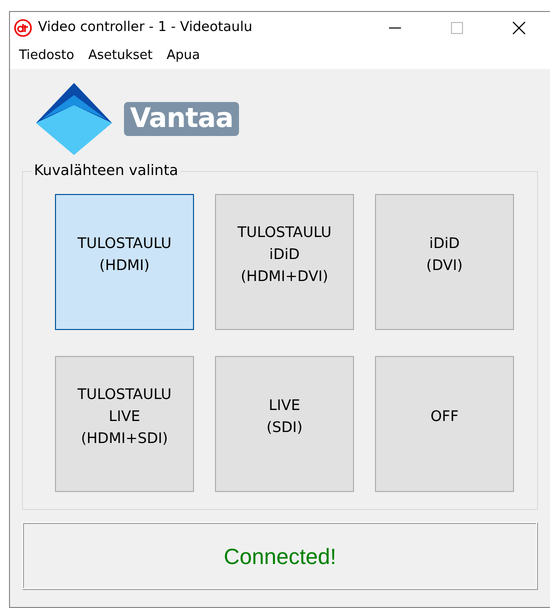 This screenshot has height=608, width=550. Describe the element at coordinates (284, 262) in the screenshot. I see `source-button: TULOSTAULU iDiD (HDMI+DVI)` at that location.